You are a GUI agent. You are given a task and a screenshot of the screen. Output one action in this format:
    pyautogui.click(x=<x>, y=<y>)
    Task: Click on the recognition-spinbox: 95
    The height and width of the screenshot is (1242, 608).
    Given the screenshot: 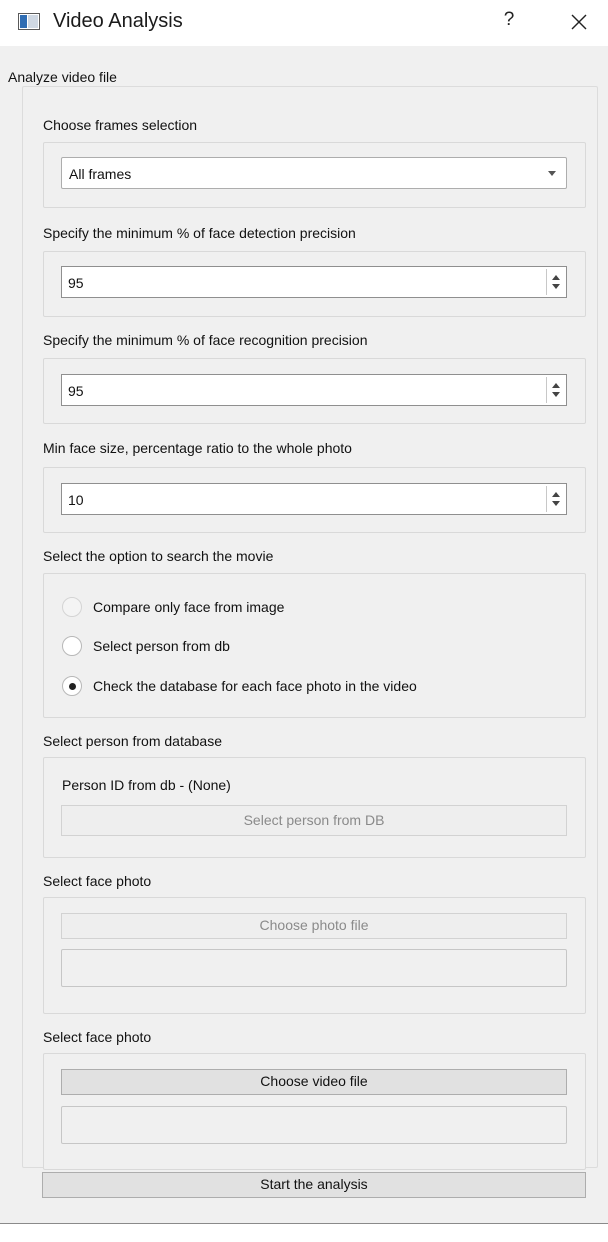 What is the action you would take?
    pyautogui.click(x=314, y=390)
    